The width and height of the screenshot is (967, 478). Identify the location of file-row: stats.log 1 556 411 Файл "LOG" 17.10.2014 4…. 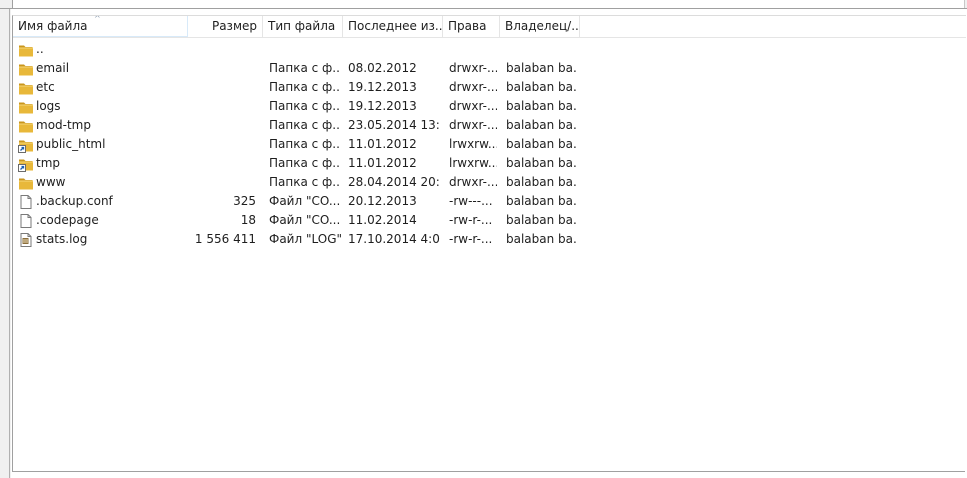
(489, 239).